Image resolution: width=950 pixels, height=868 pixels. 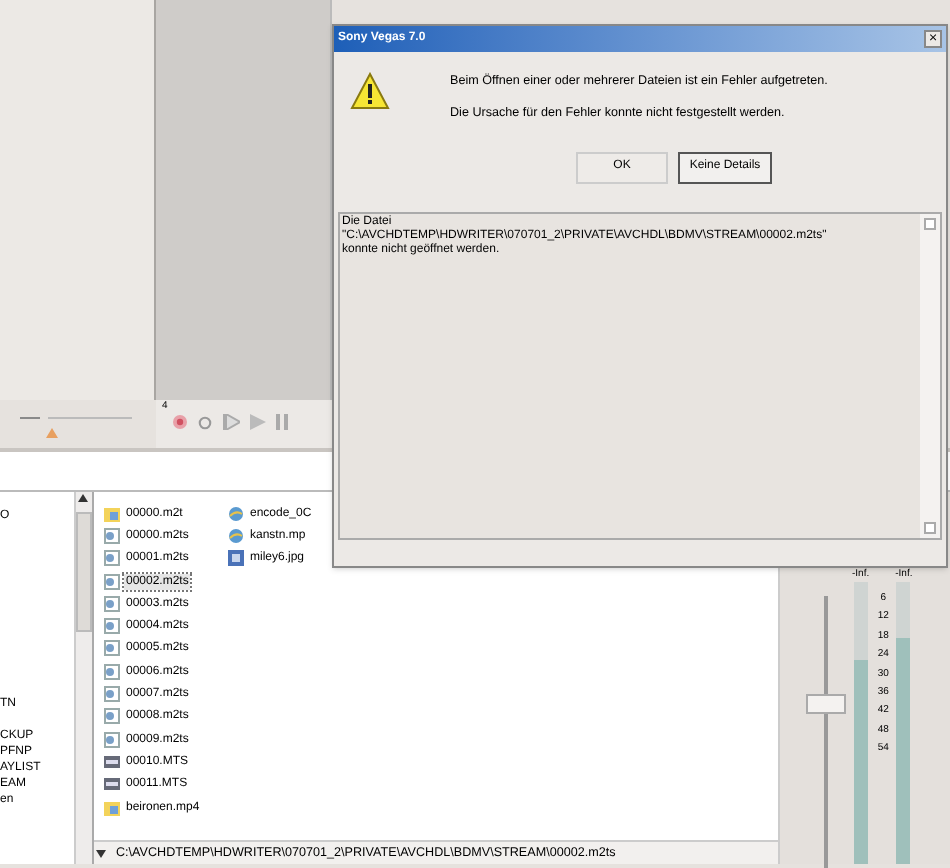 What do you see at coordinates (231, 422) in the screenshot?
I see `play-from-start-icon` at bounding box center [231, 422].